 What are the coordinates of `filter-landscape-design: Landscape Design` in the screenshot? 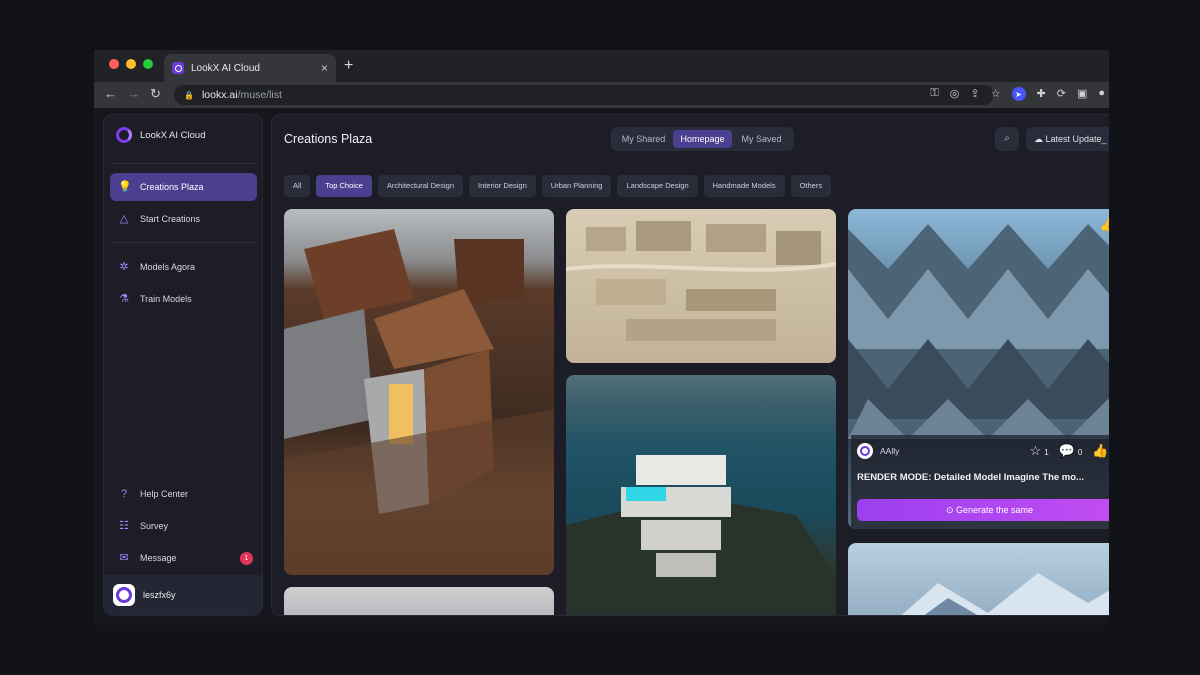 It's located at (657, 186).